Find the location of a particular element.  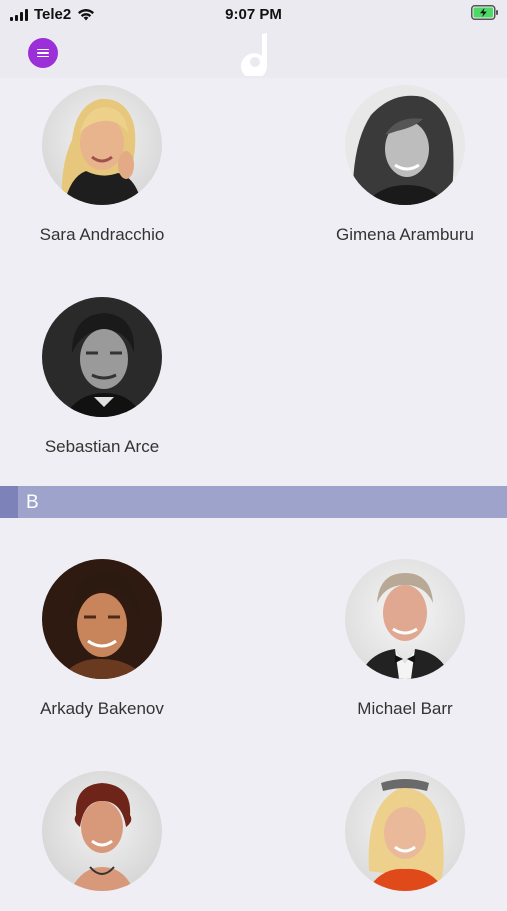

person-card: Sara Andracchio is located at coordinates (102, 165).